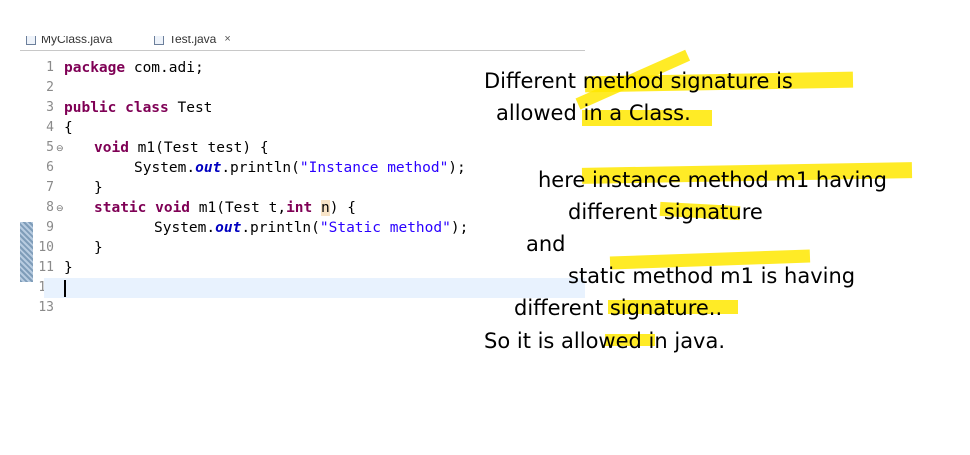  Describe the element at coordinates (50, 87) in the screenshot. I see `line-number: 2` at that location.